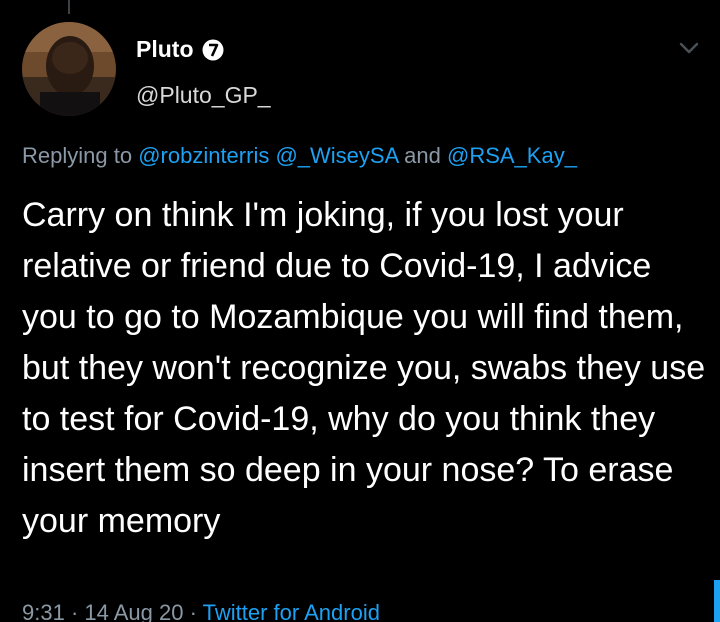 The width and height of the screenshot is (720, 622). What do you see at coordinates (69, 7) in the screenshot?
I see `thread-connector-line` at bounding box center [69, 7].